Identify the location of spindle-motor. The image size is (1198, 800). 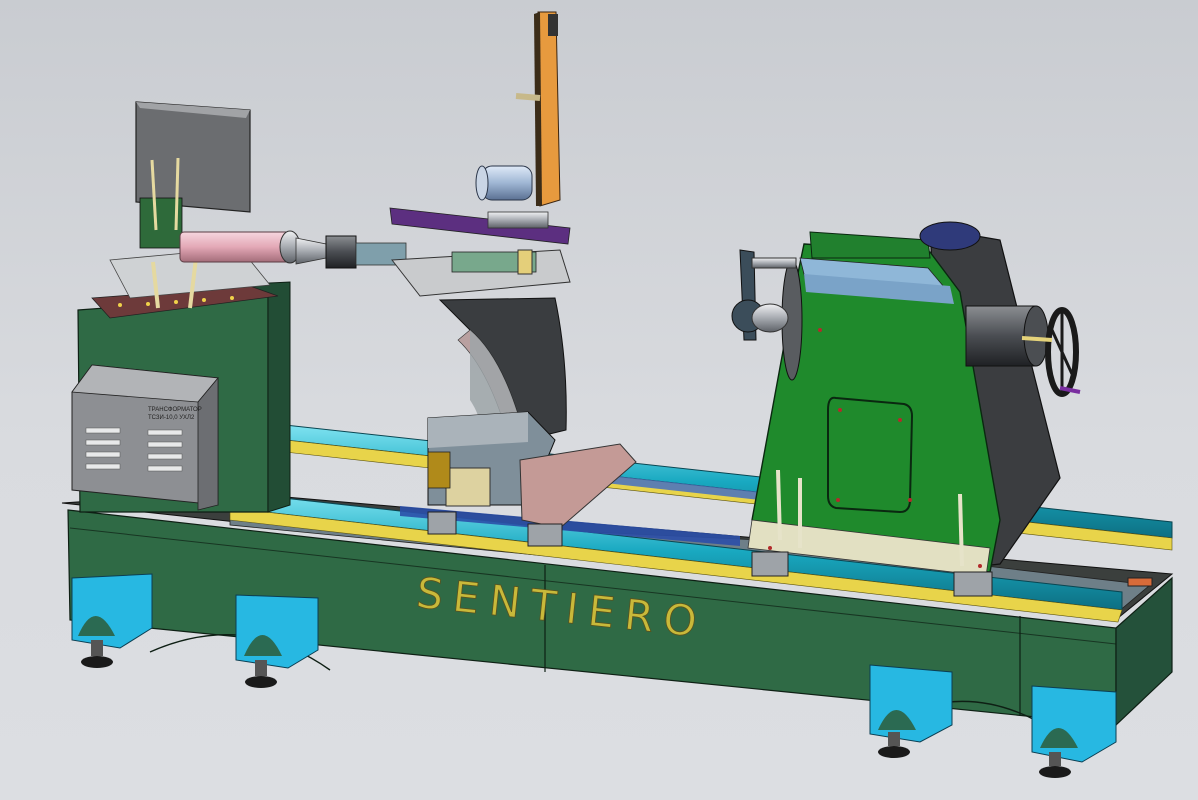
(507, 183).